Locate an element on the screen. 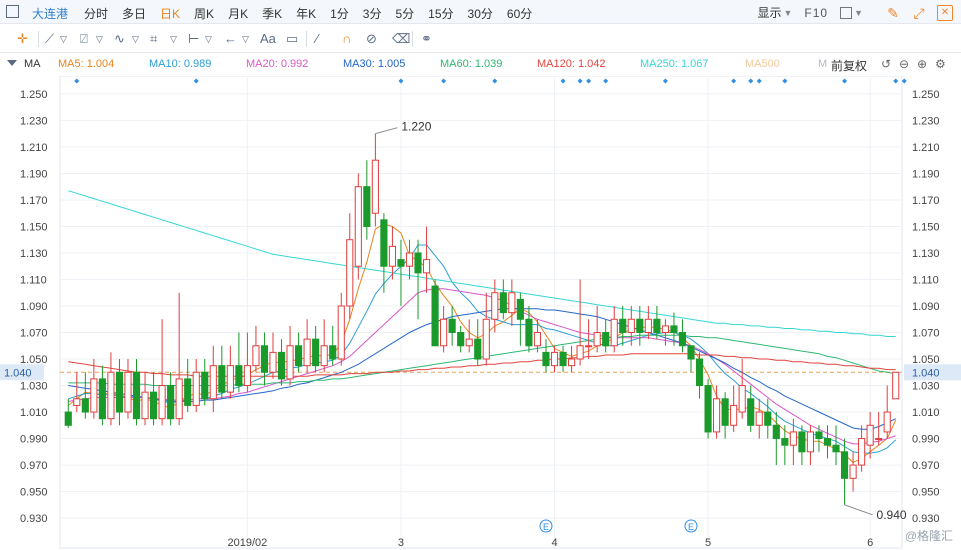 The image size is (961, 550). y-tick-label: 1.190 is located at coordinates (34, 174).